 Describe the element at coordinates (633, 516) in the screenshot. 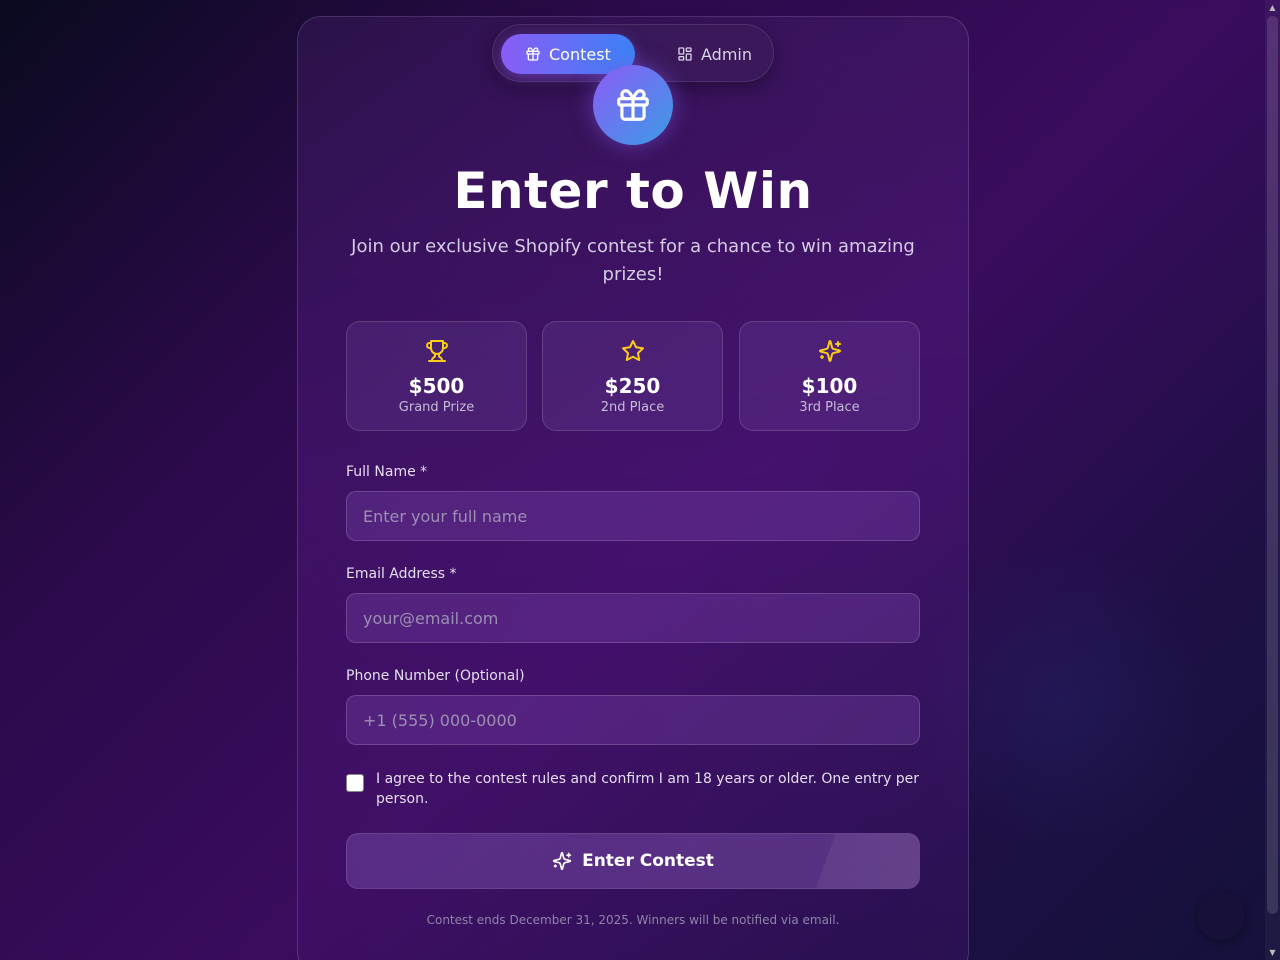

I see `full-name-input` at that location.